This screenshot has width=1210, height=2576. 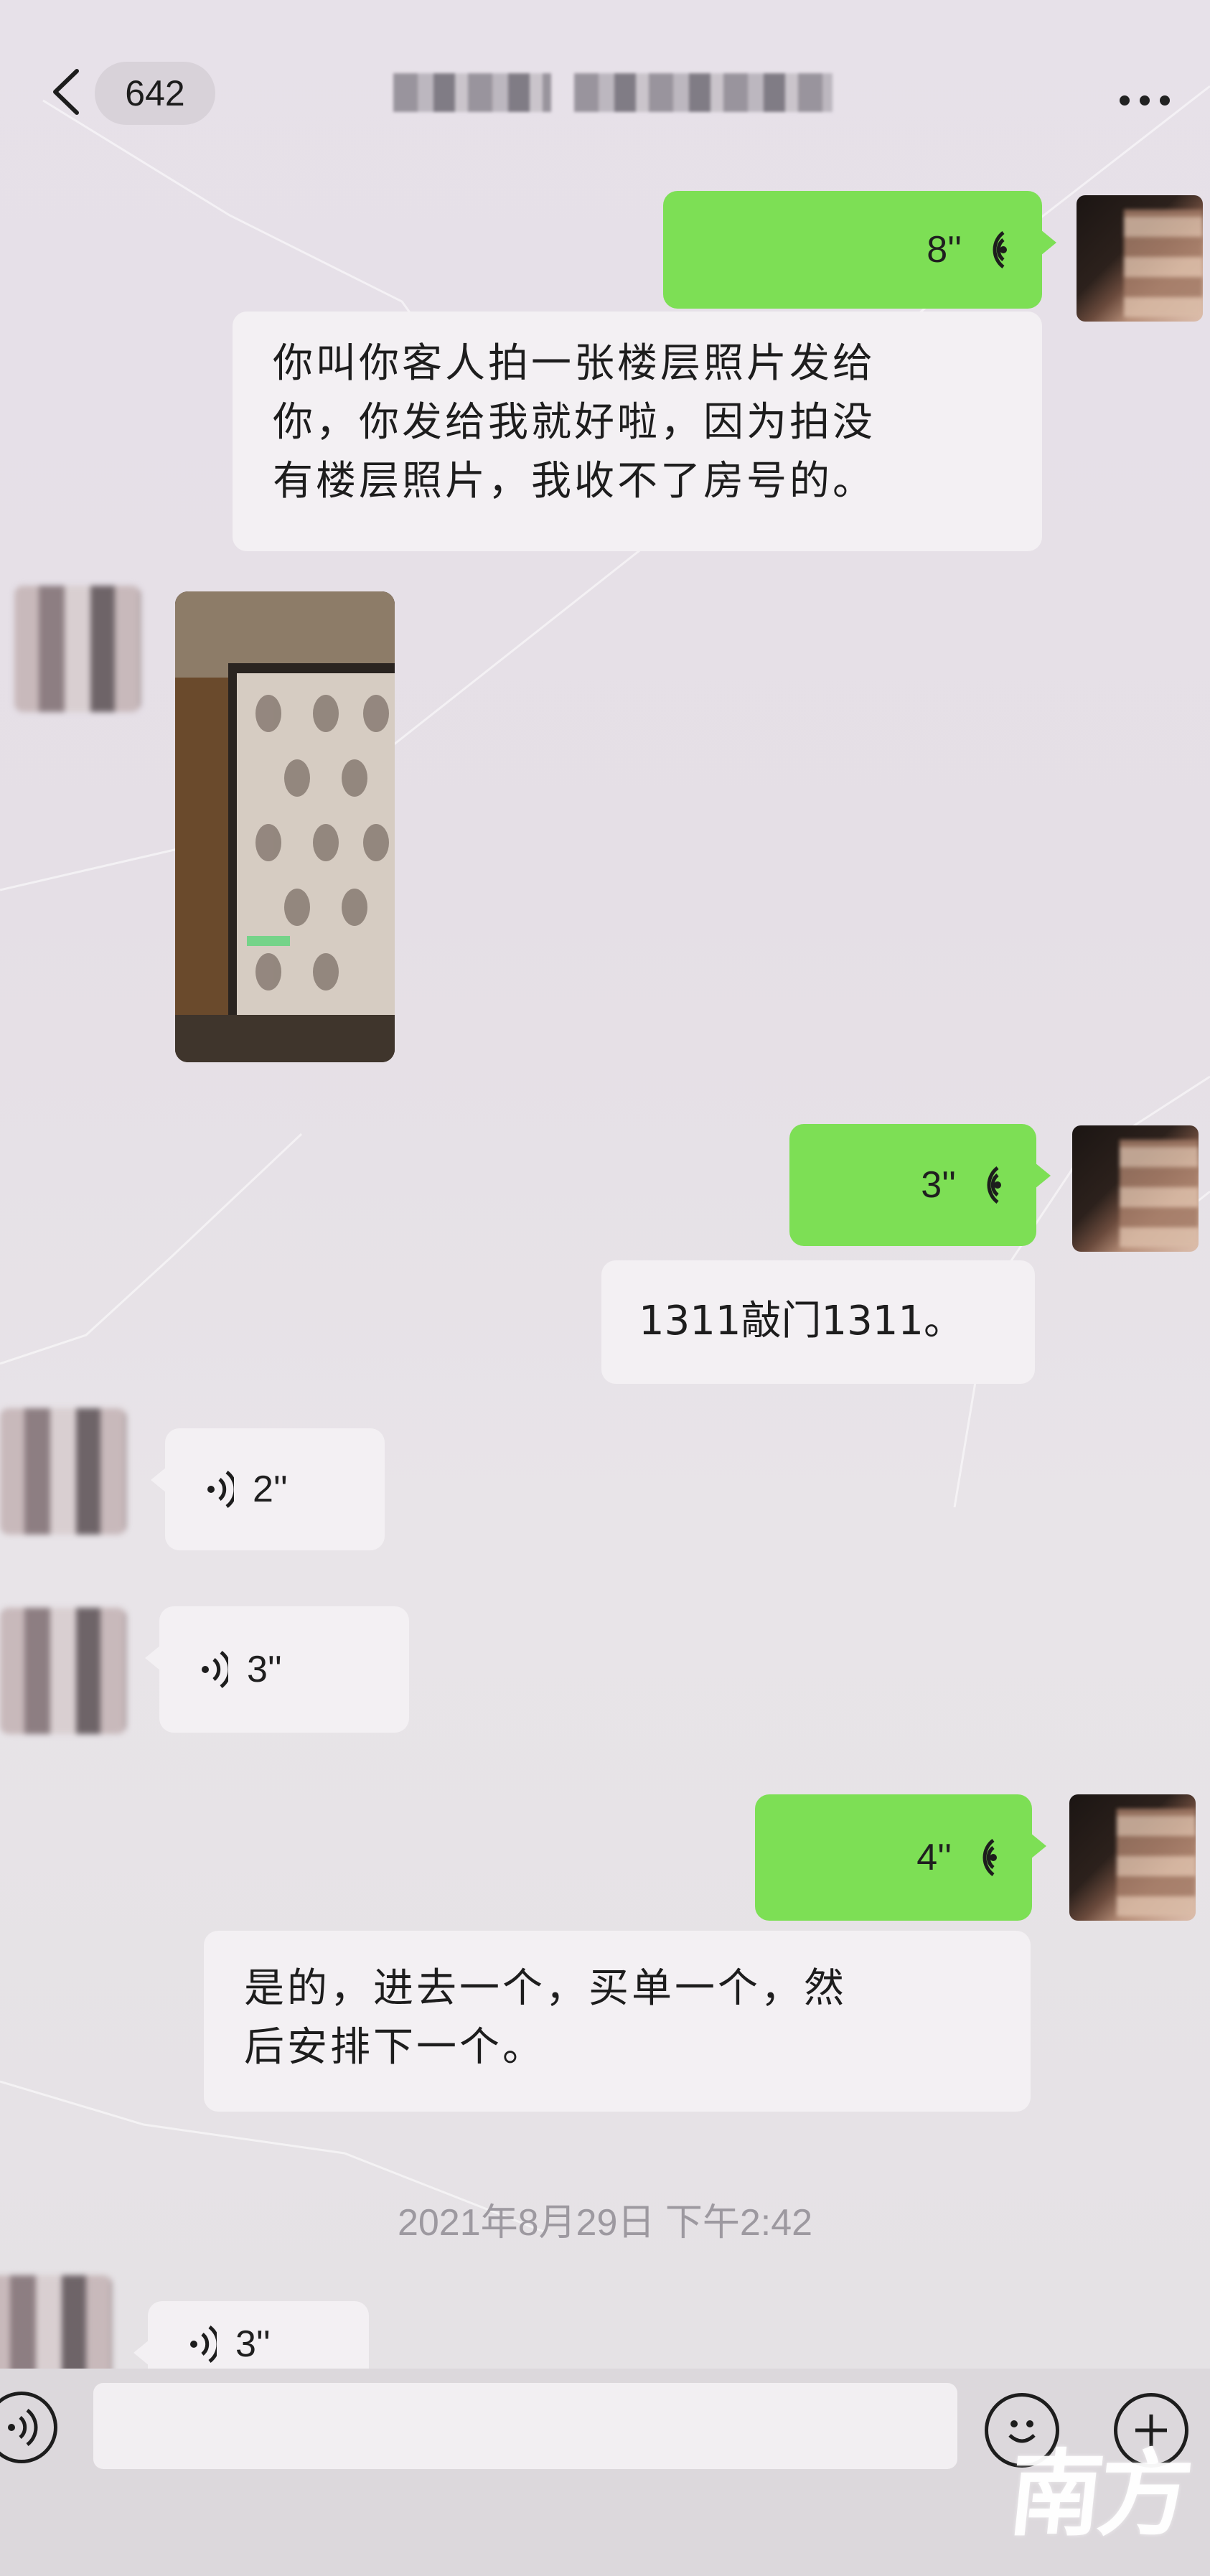 I want to click on message-line: 有楼层照片，我收不了房号的。, so click(x=574, y=482).